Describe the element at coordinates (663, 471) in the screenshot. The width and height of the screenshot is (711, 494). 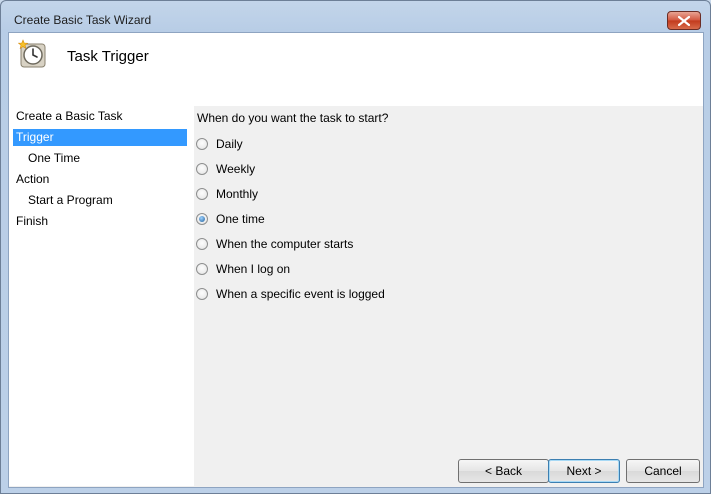
I see `cancel-button: Cancel` at that location.